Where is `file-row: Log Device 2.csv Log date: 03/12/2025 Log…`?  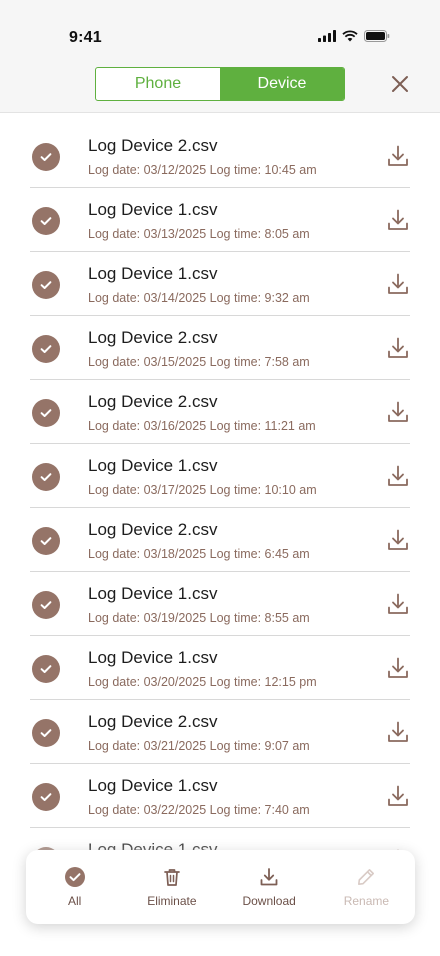 file-row: Log Device 2.csv Log date: 03/12/2025 Log… is located at coordinates (220, 156).